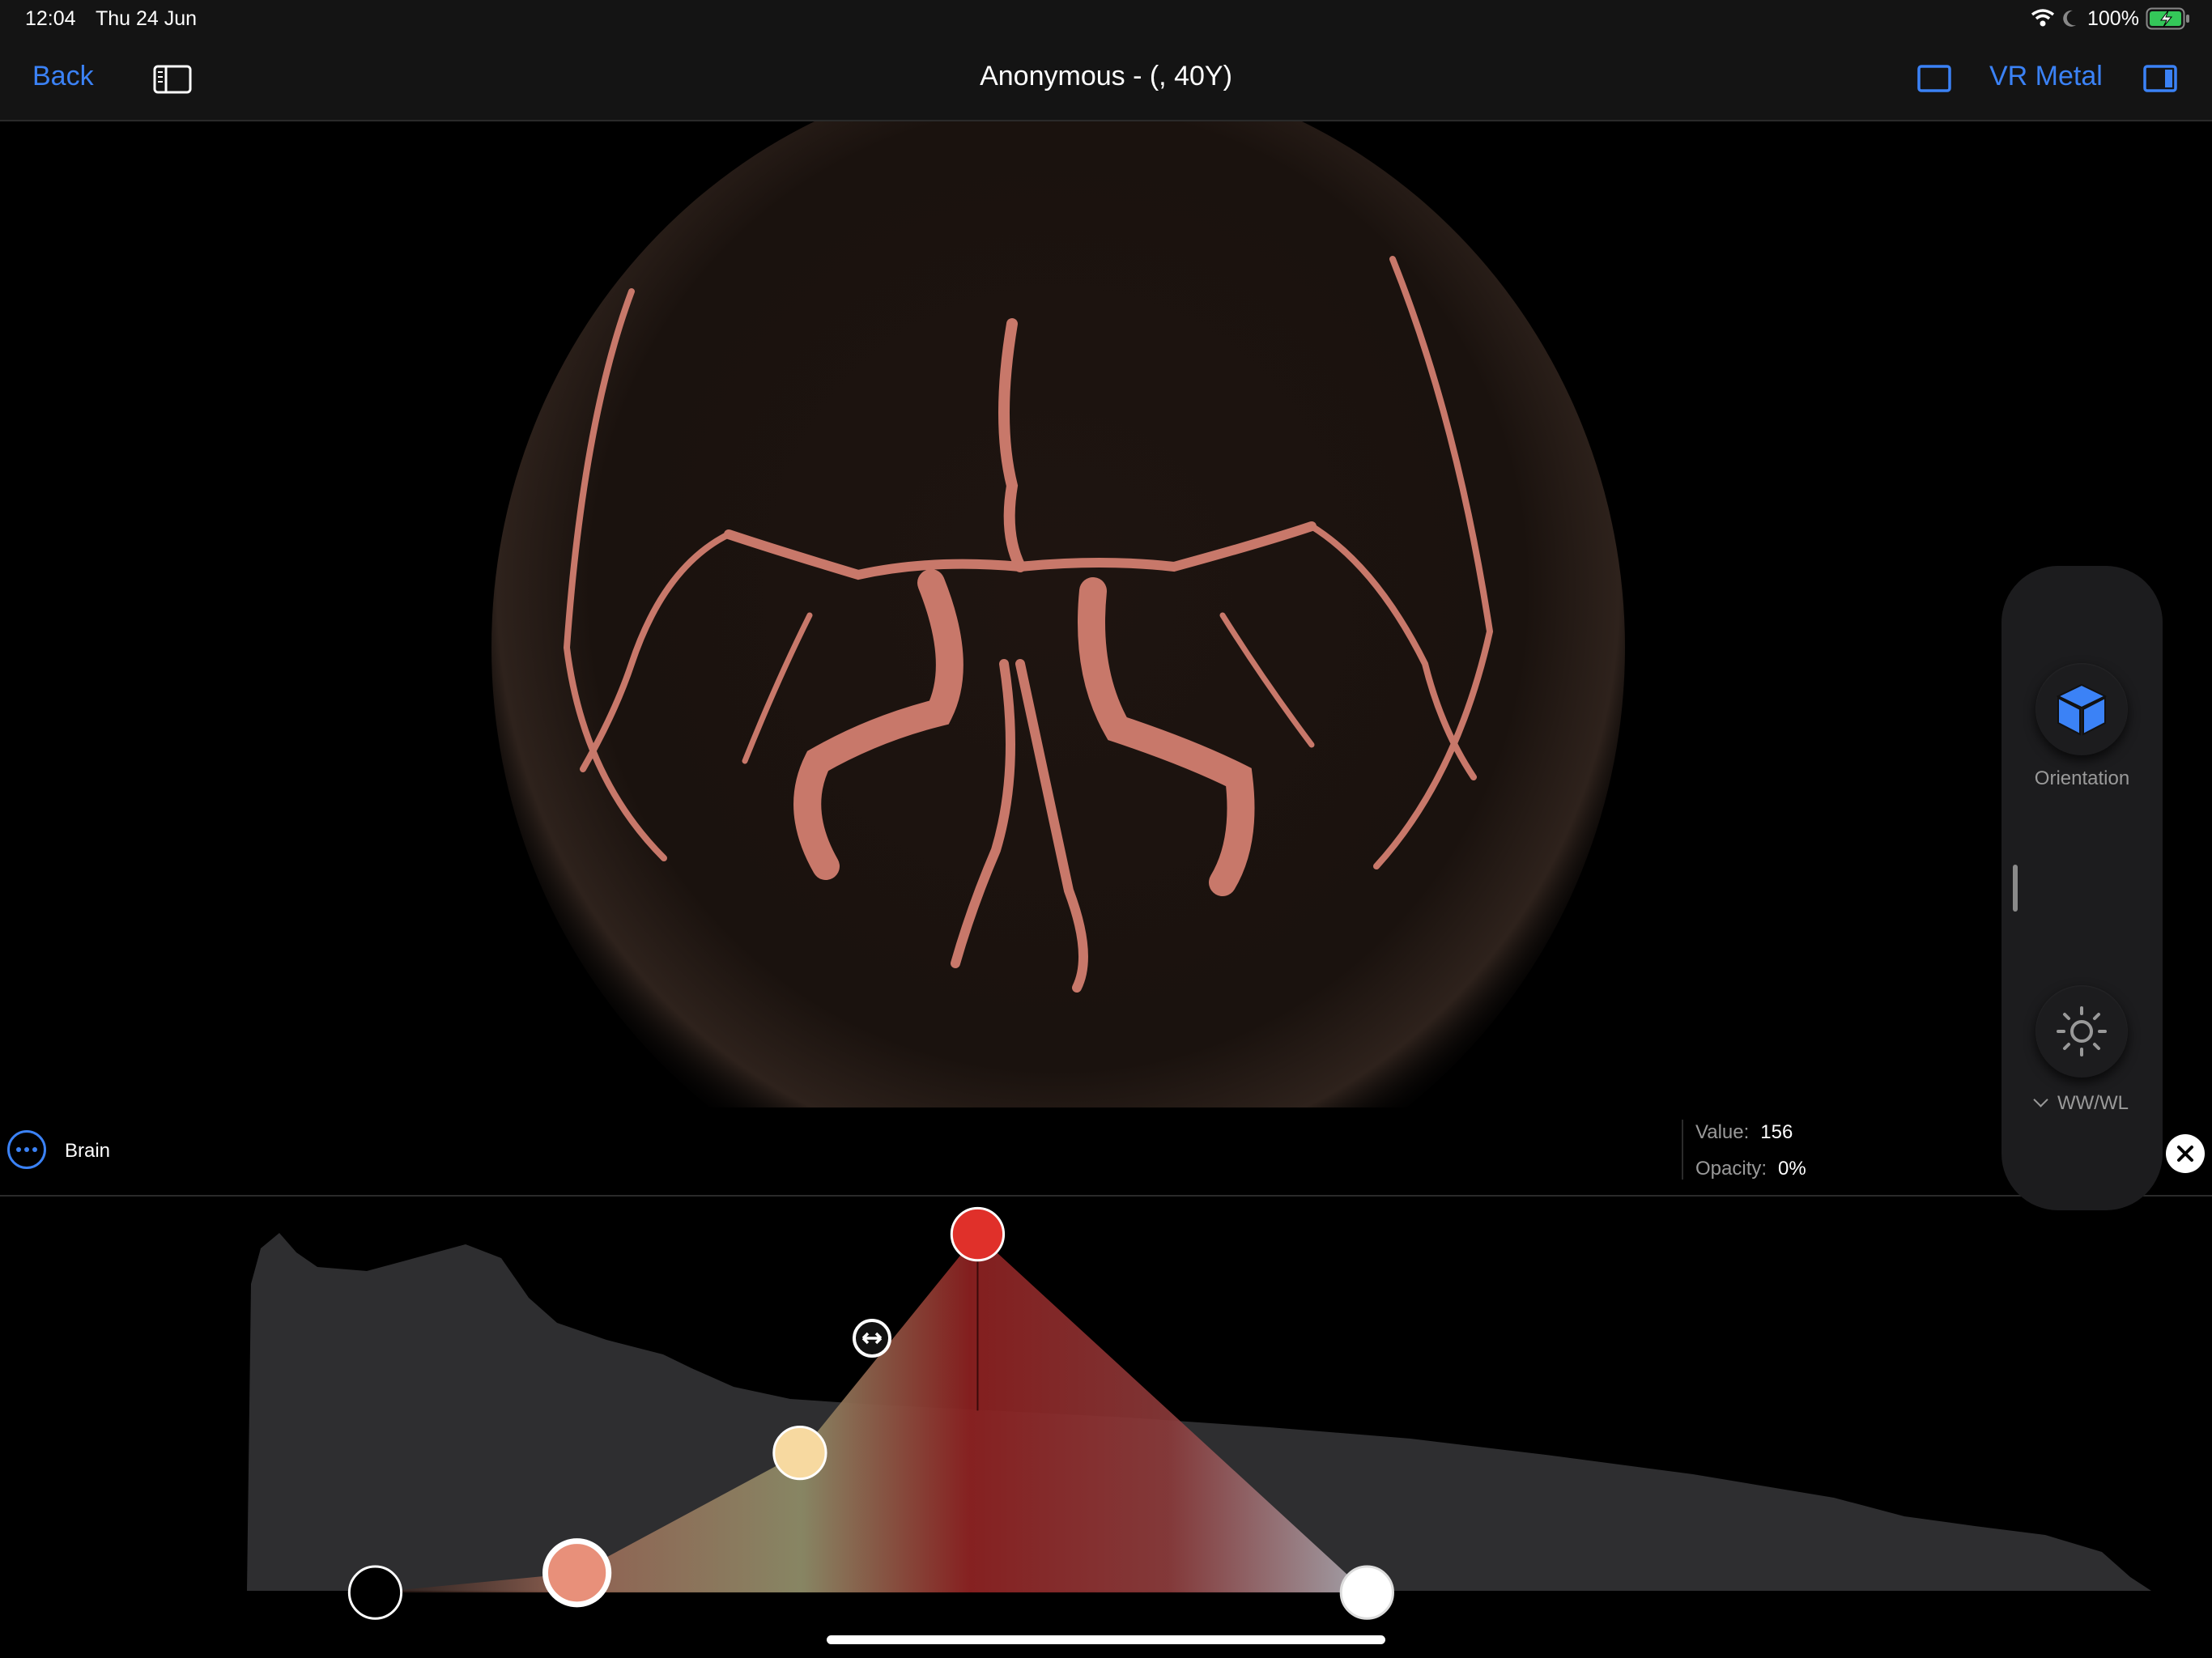 This screenshot has height=1658, width=2212. I want to click on opacity-readout: Opacity: 0%, so click(1750, 1169).